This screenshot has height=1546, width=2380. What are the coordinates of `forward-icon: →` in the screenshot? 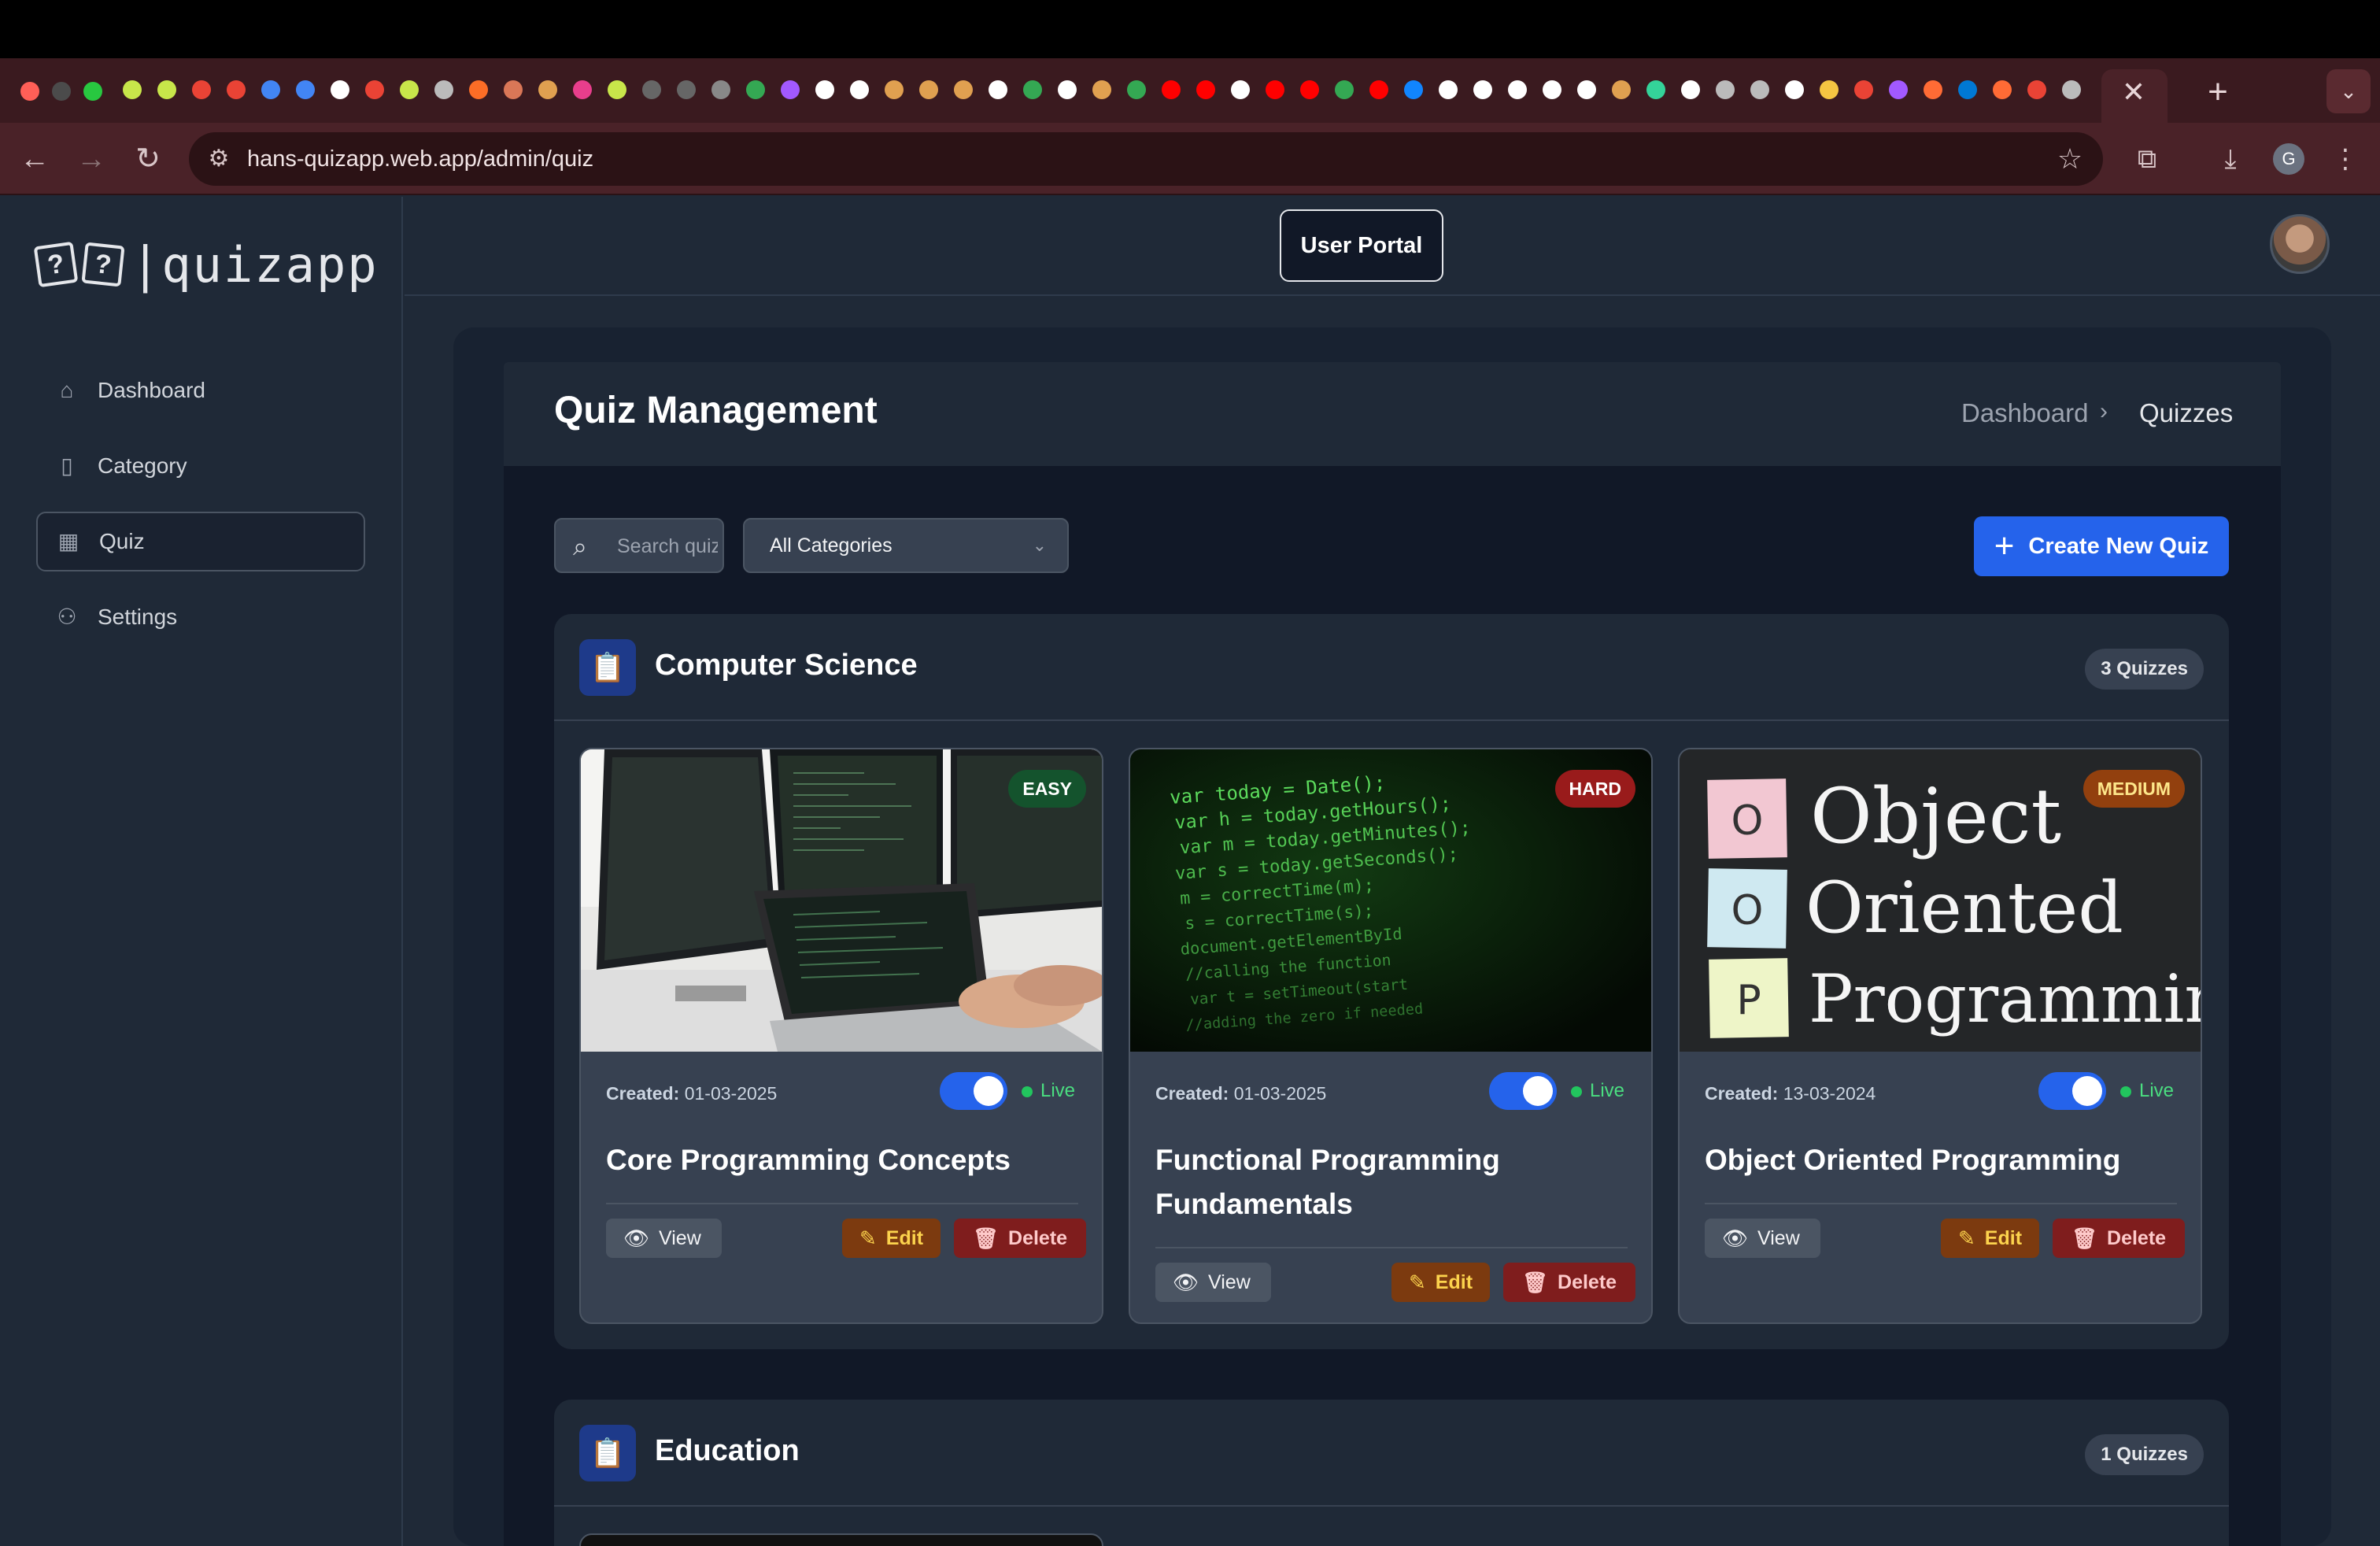 It's located at (91, 159).